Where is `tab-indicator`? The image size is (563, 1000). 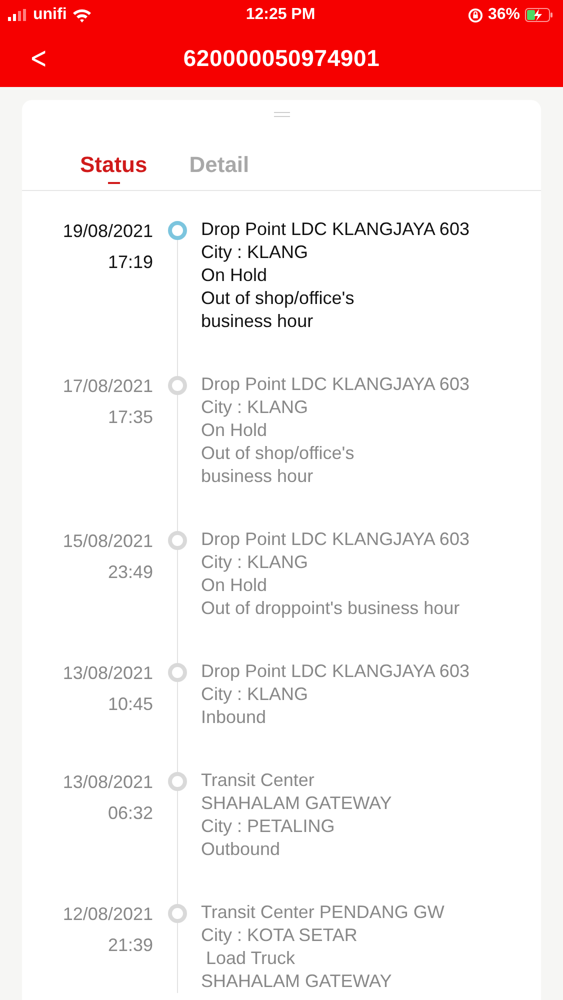 tab-indicator is located at coordinates (114, 183).